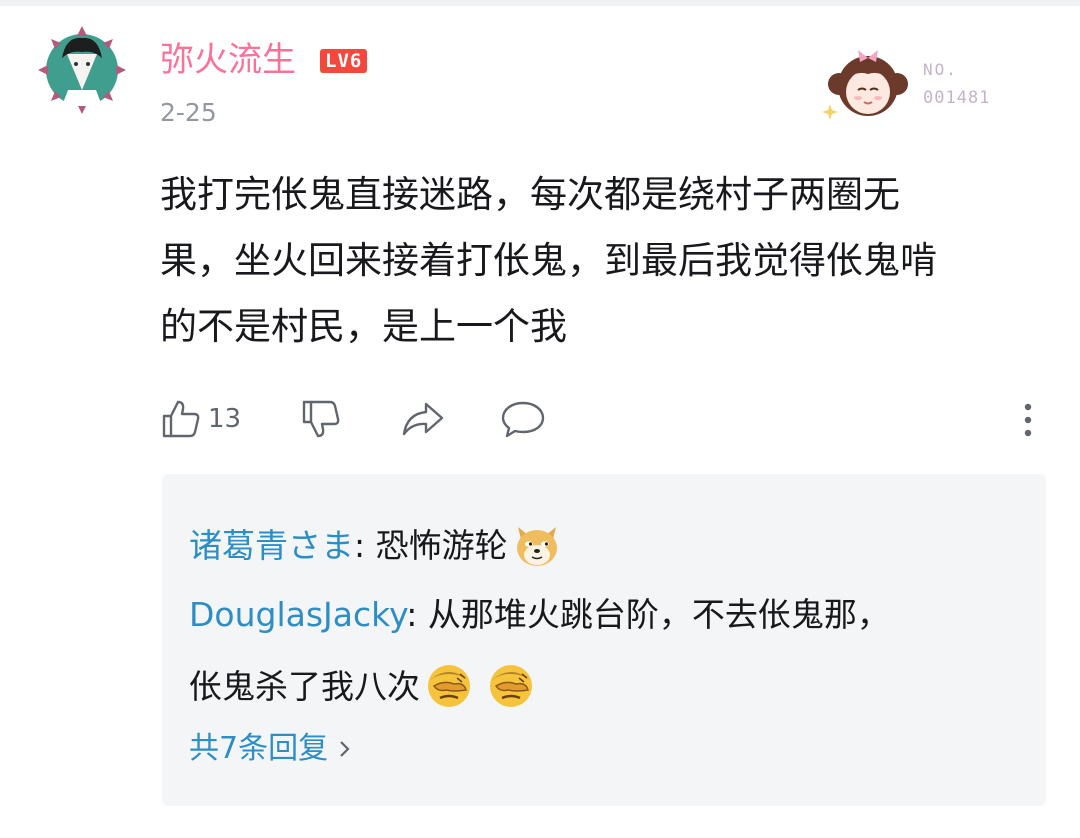  What do you see at coordinates (259, 748) in the screenshot?
I see `view-all-replies-label: 共7条回复` at bounding box center [259, 748].